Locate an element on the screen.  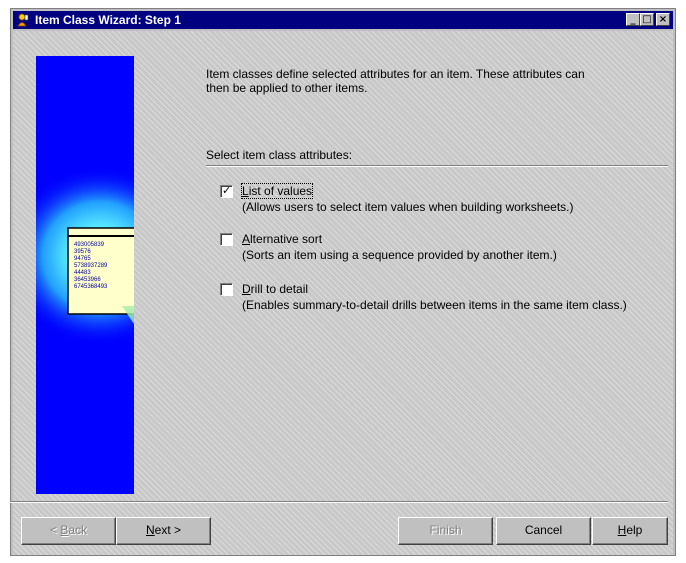
option-label: List of values is located at coordinates (277, 191).